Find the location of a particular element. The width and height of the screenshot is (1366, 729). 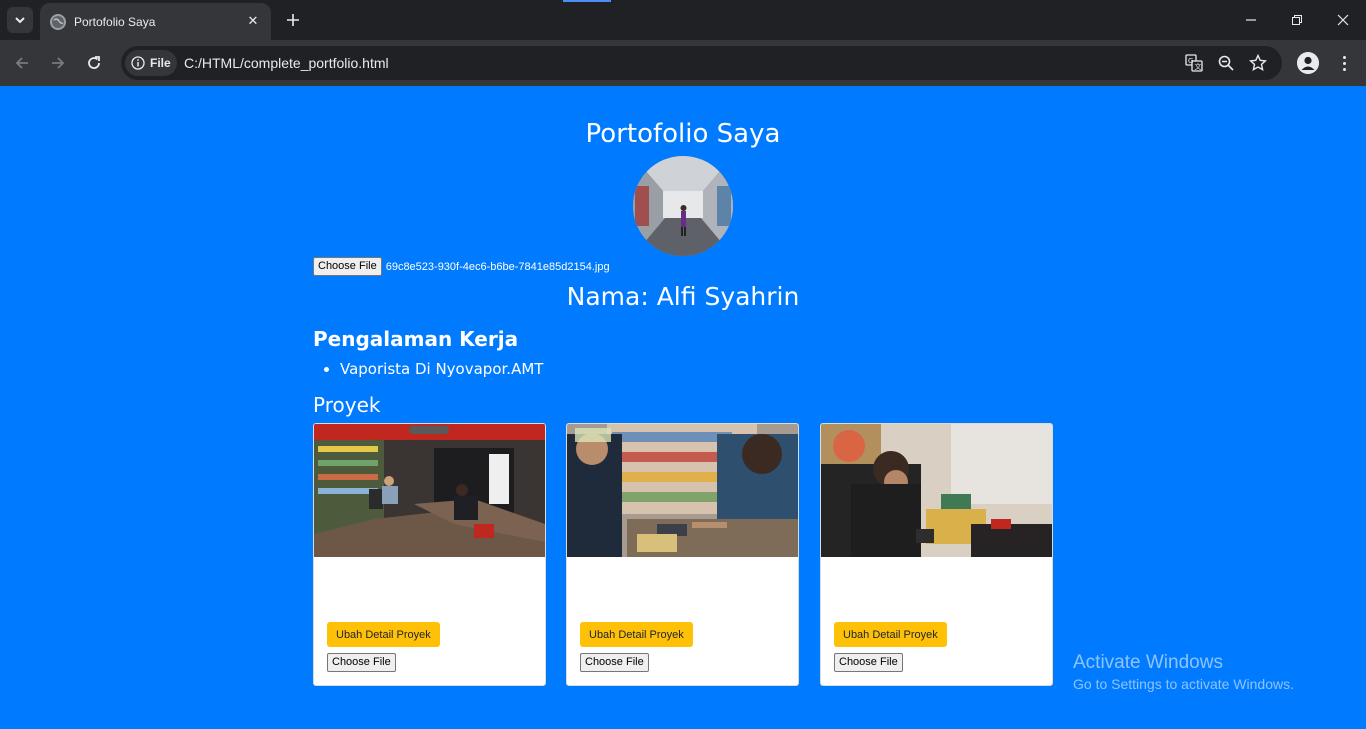

close-tab-icon: ✕ is located at coordinates (253, 21).